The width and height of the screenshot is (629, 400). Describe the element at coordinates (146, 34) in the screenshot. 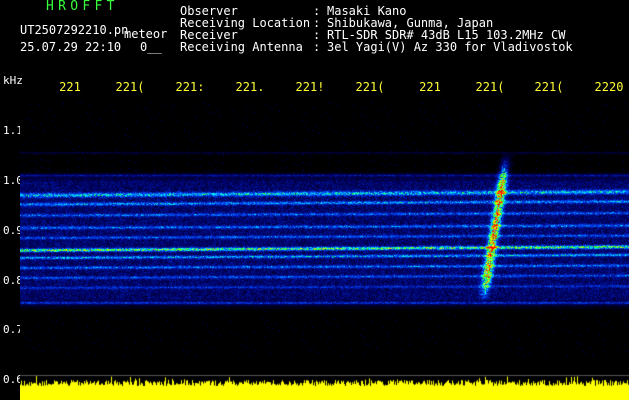

I see `meteor-label: meteor` at that location.